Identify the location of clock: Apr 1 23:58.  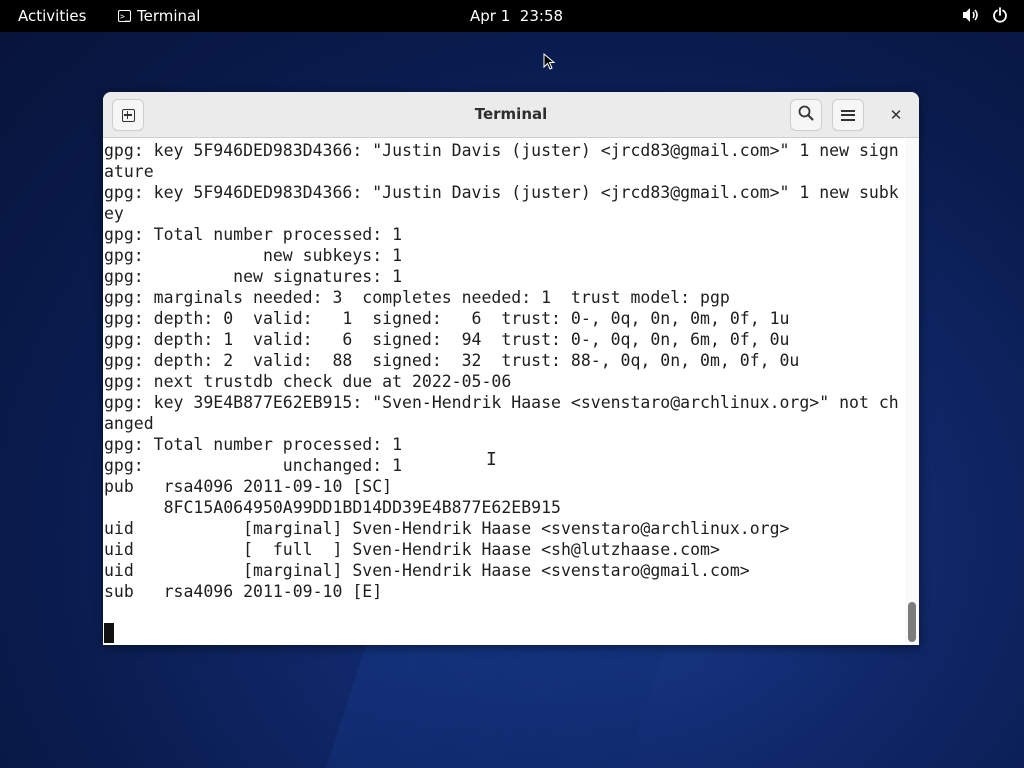
(516, 16).